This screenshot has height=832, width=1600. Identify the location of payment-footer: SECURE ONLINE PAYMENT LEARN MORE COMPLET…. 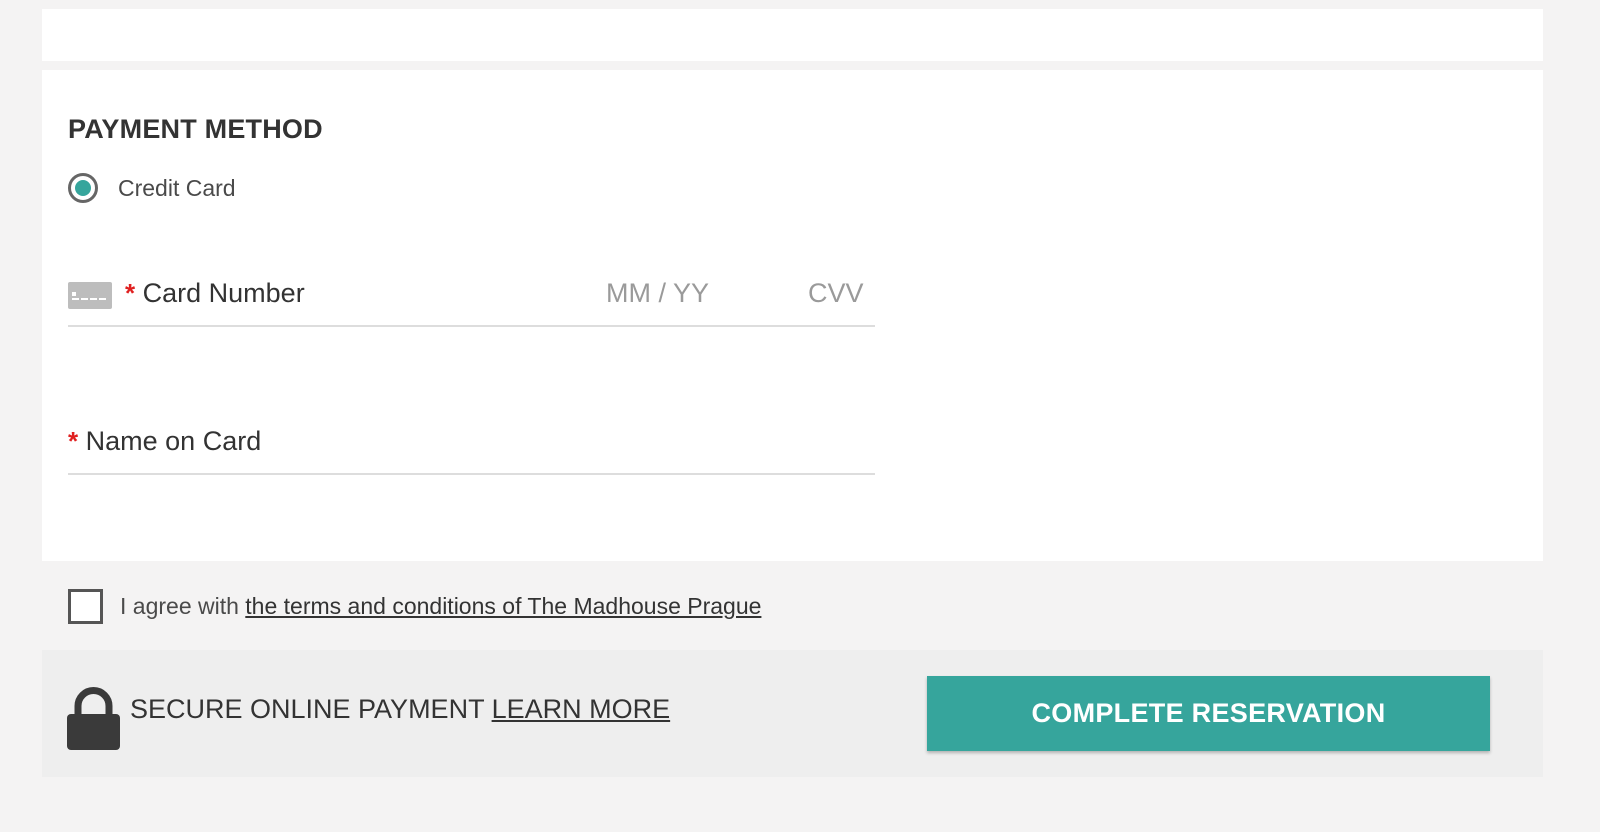
(792, 713).